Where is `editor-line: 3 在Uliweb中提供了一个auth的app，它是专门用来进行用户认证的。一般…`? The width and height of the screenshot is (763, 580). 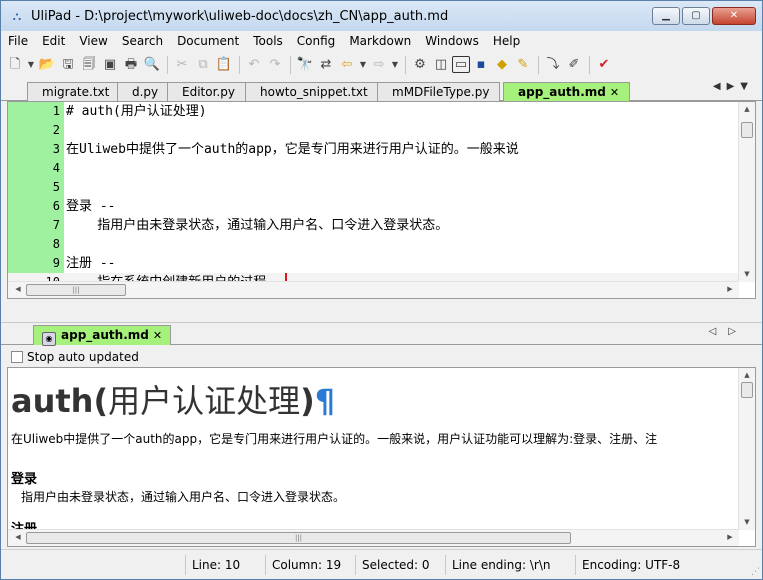
editor-line: 3 在Uliweb中提供了一个auth的app，它是专门用来进行用户认证的。一般… is located at coordinates (373, 149).